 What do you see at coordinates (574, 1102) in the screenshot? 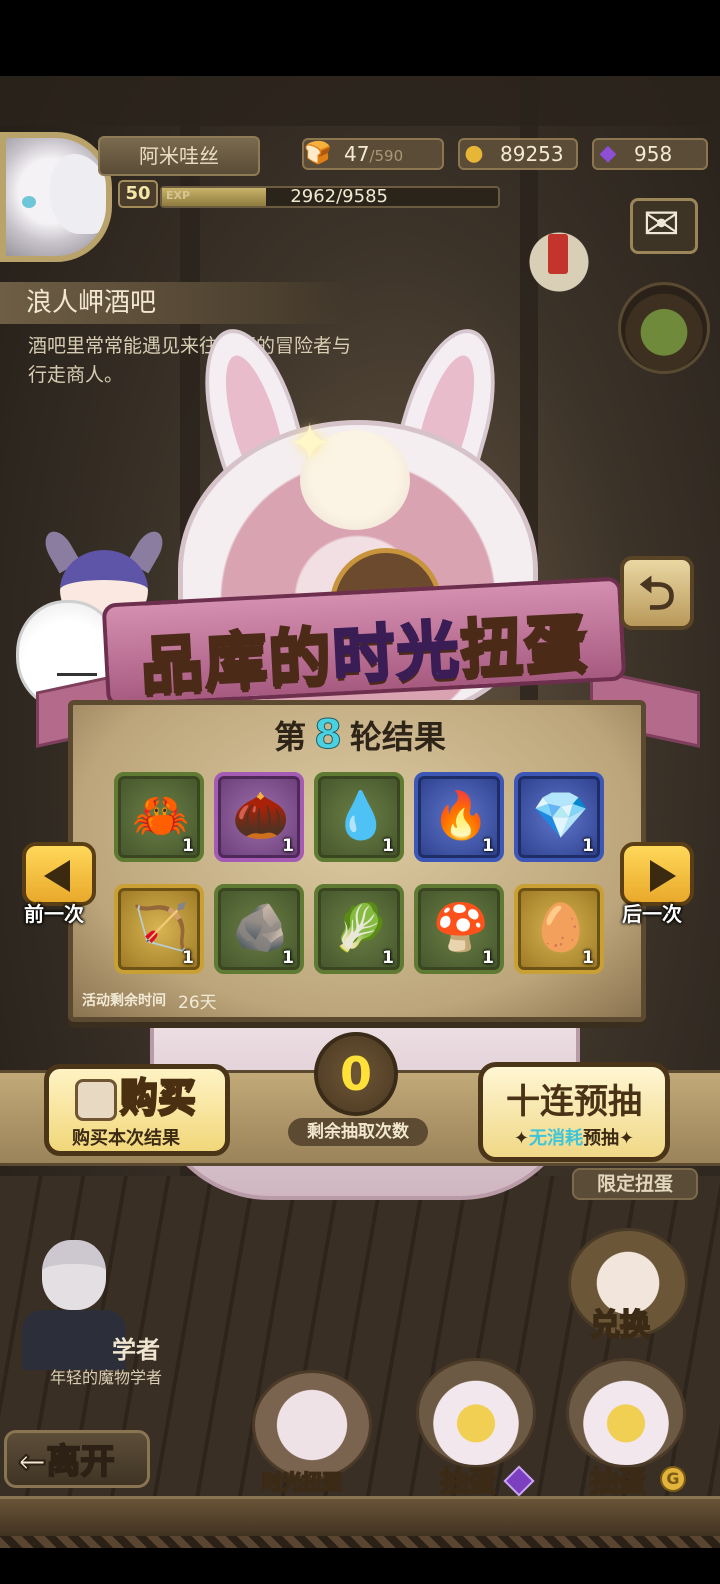
I see `ten-pull-title: 十连预抽` at bounding box center [574, 1102].